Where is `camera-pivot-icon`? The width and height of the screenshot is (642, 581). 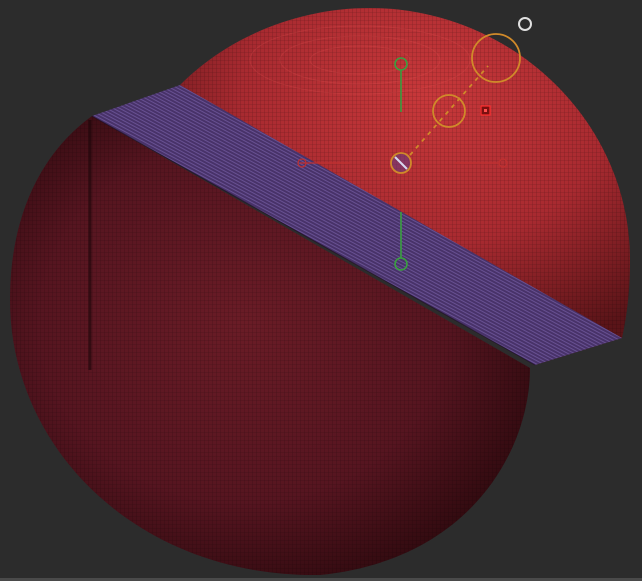 camera-pivot-icon is located at coordinates (525, 24).